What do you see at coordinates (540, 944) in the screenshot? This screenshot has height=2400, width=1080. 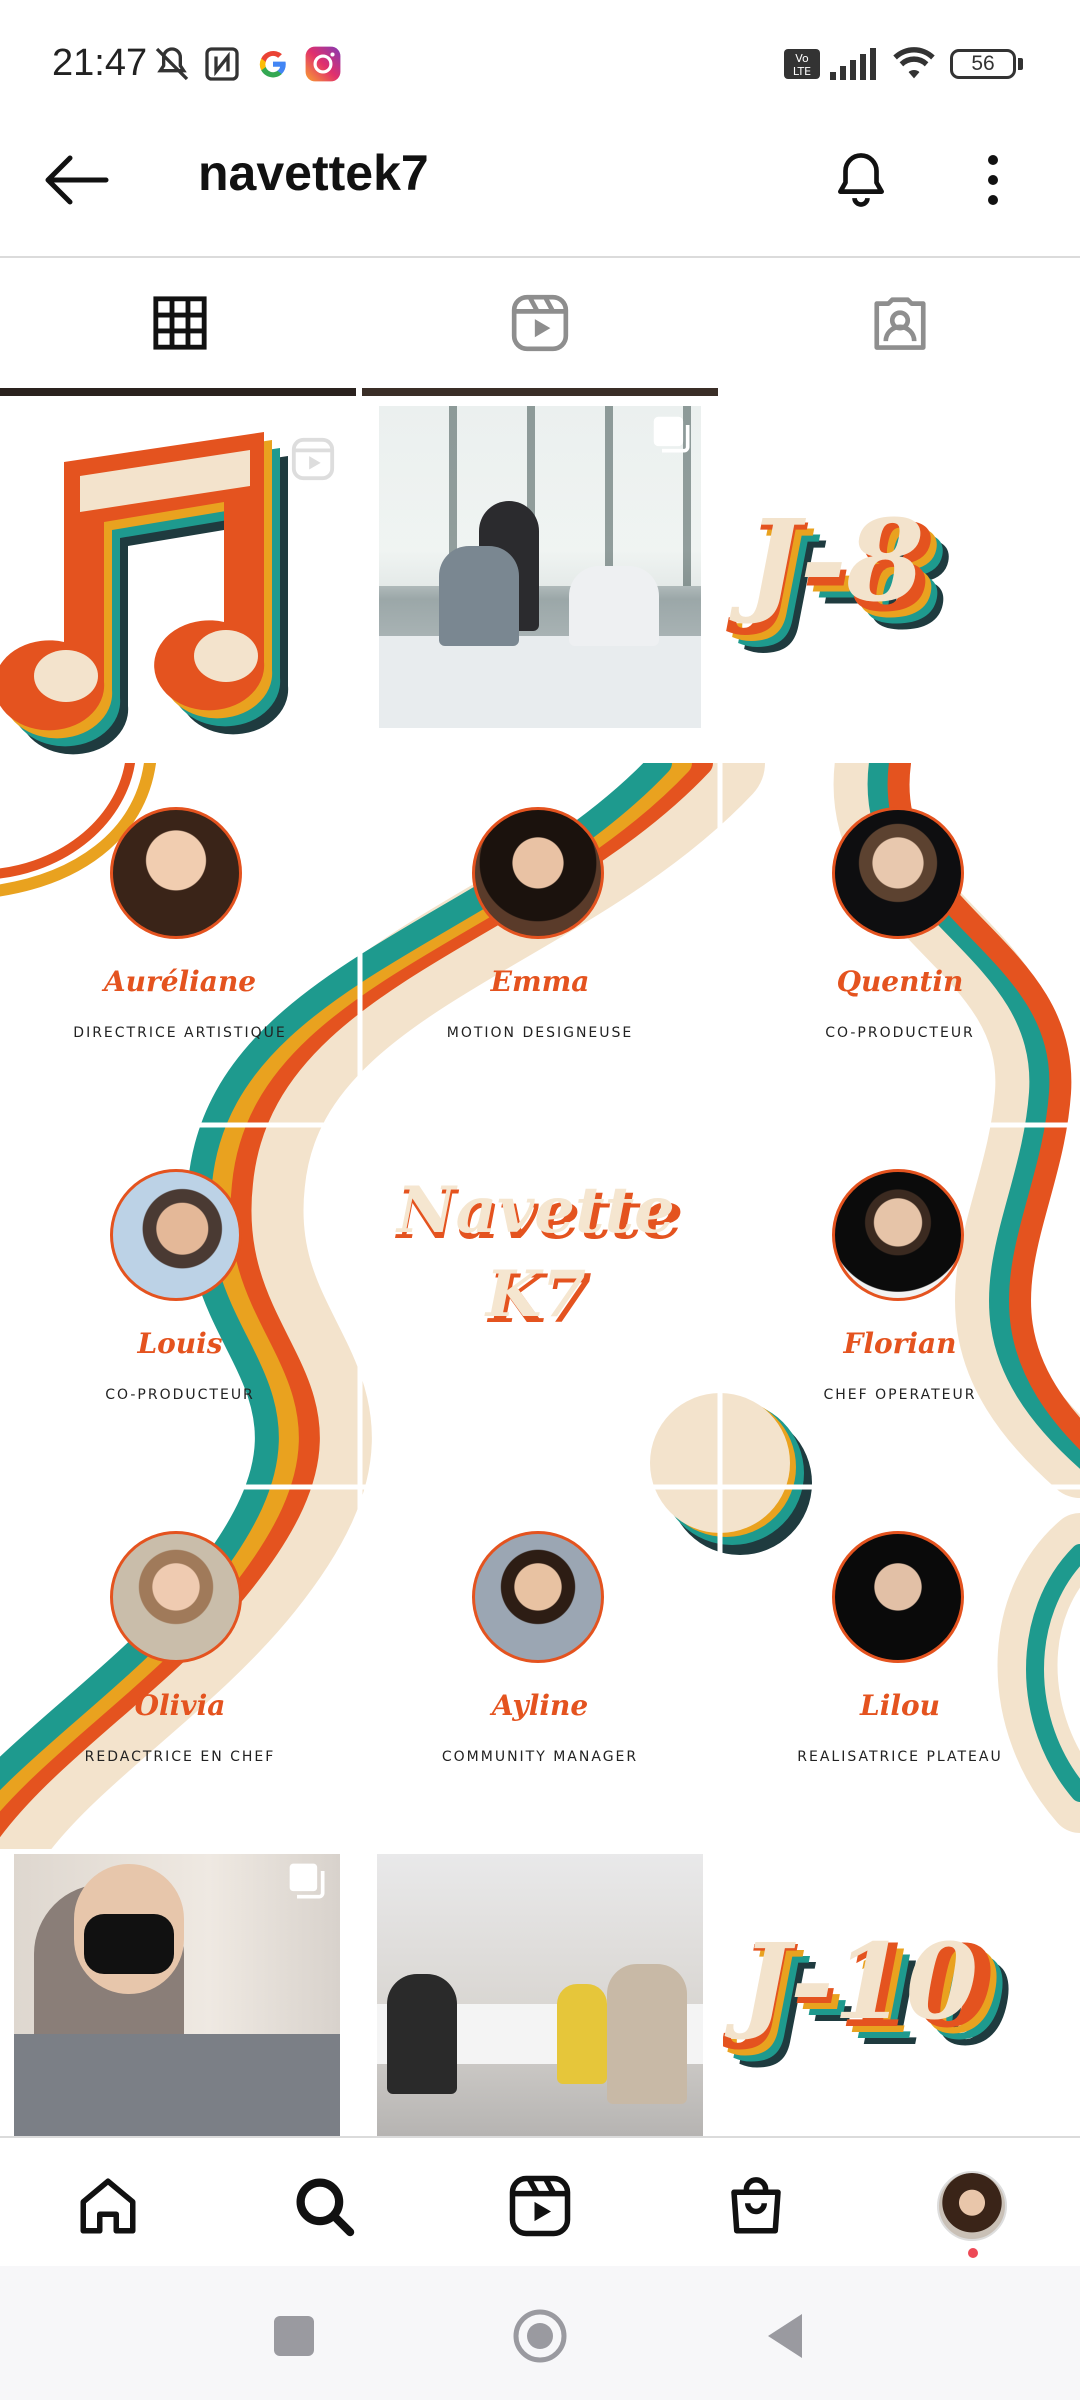 I see `team-card-emma: Emma MOTION DESIGNEUSE` at bounding box center [540, 944].